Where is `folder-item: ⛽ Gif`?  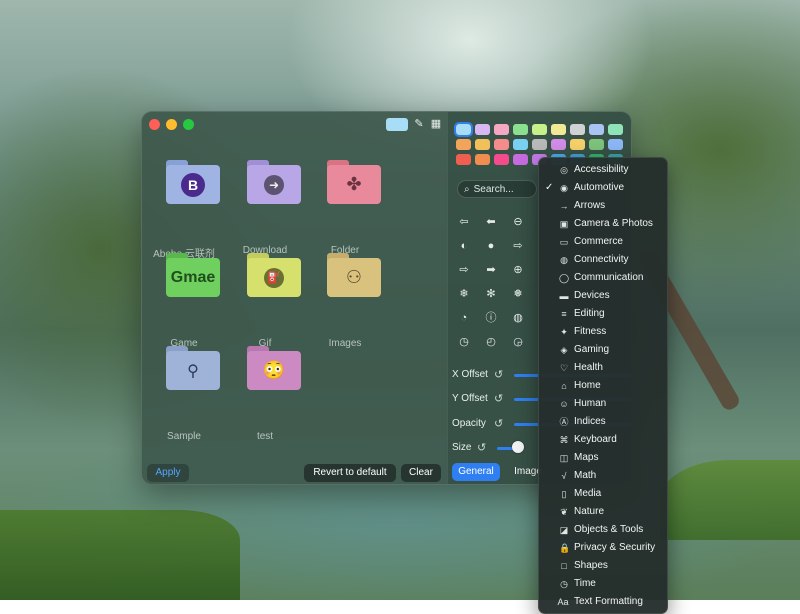 folder-item: ⛽ Gif is located at coordinates (263, 290).